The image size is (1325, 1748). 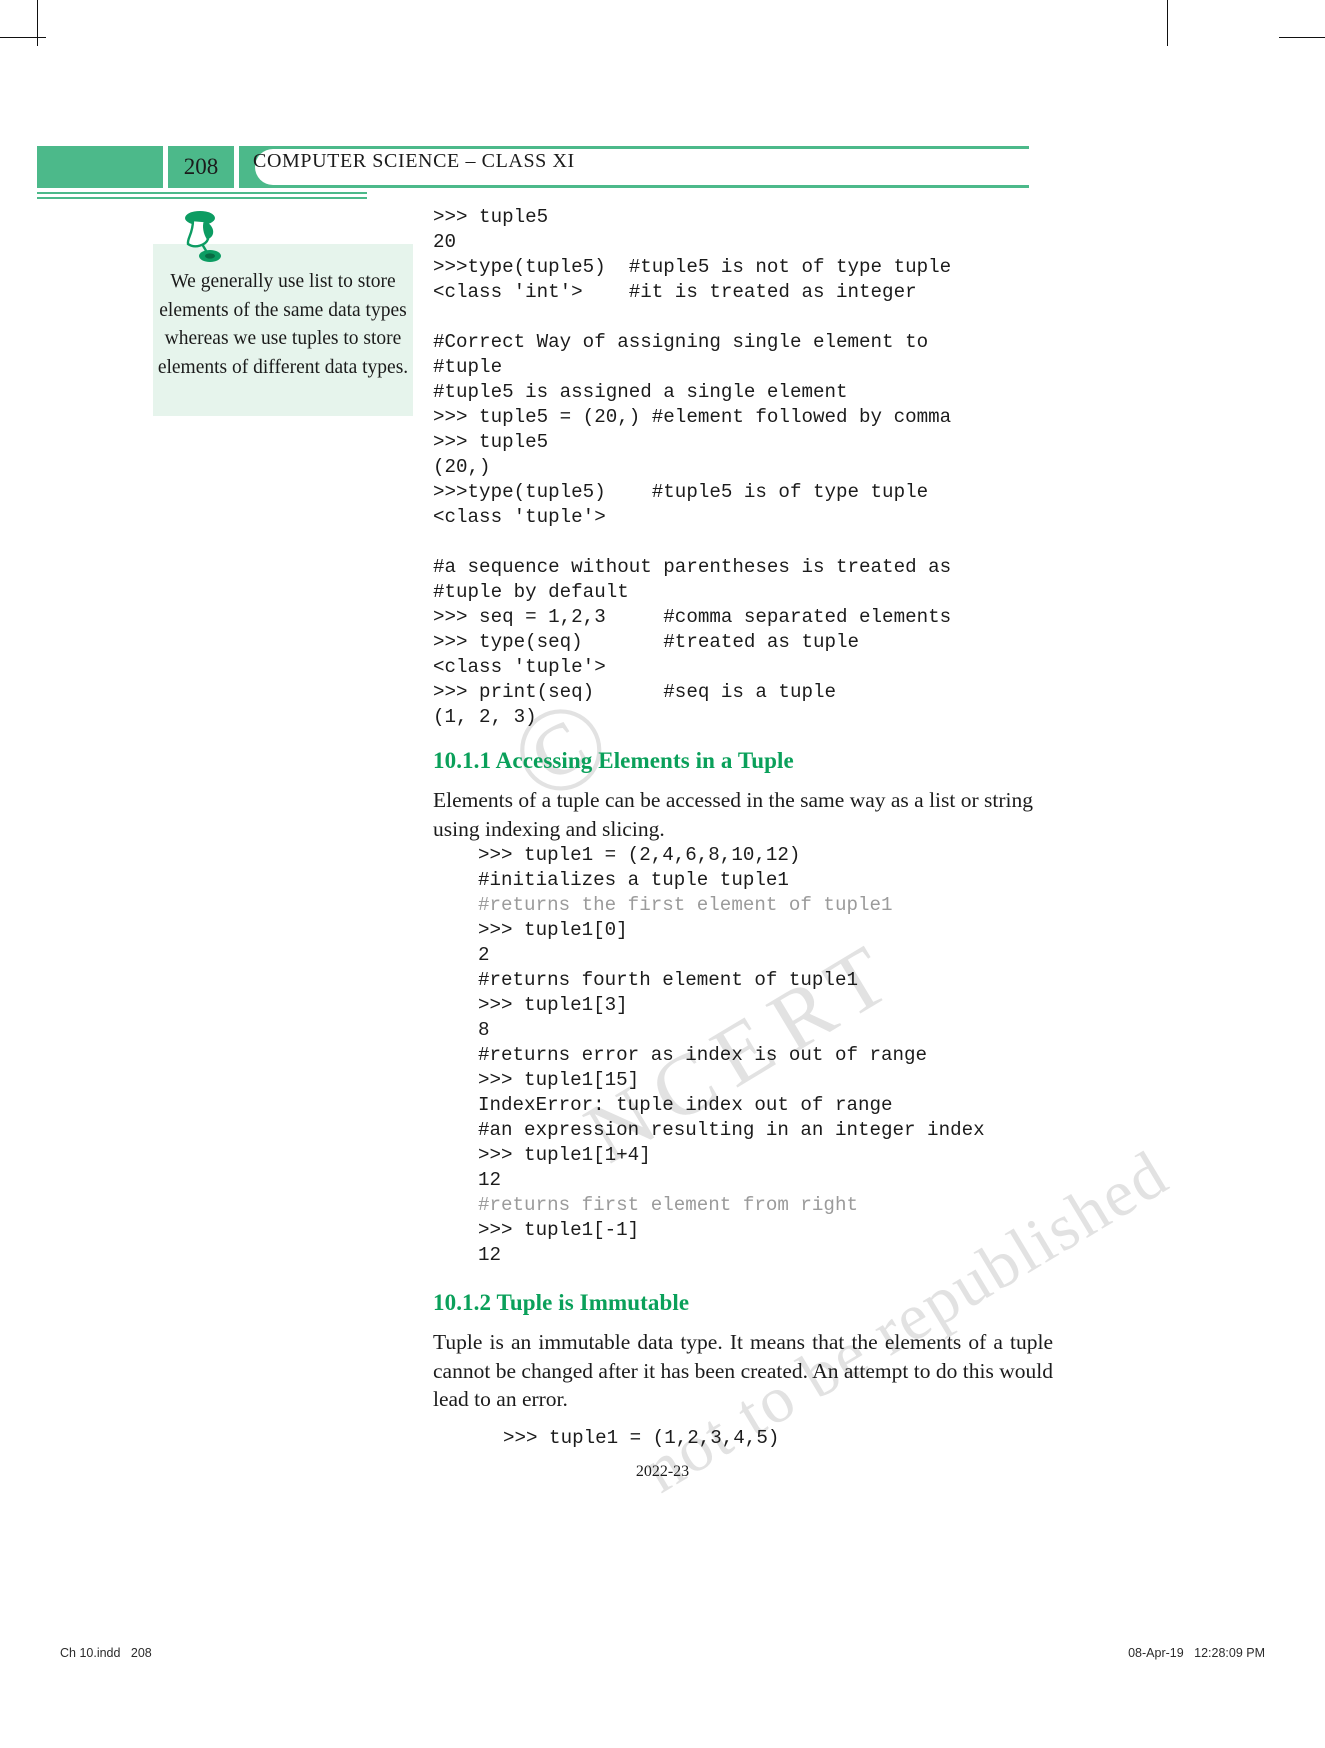 I want to click on section-heading-10-1-1: 10.1.1 Accessing Elements in a Tuple, so click(x=613, y=760).